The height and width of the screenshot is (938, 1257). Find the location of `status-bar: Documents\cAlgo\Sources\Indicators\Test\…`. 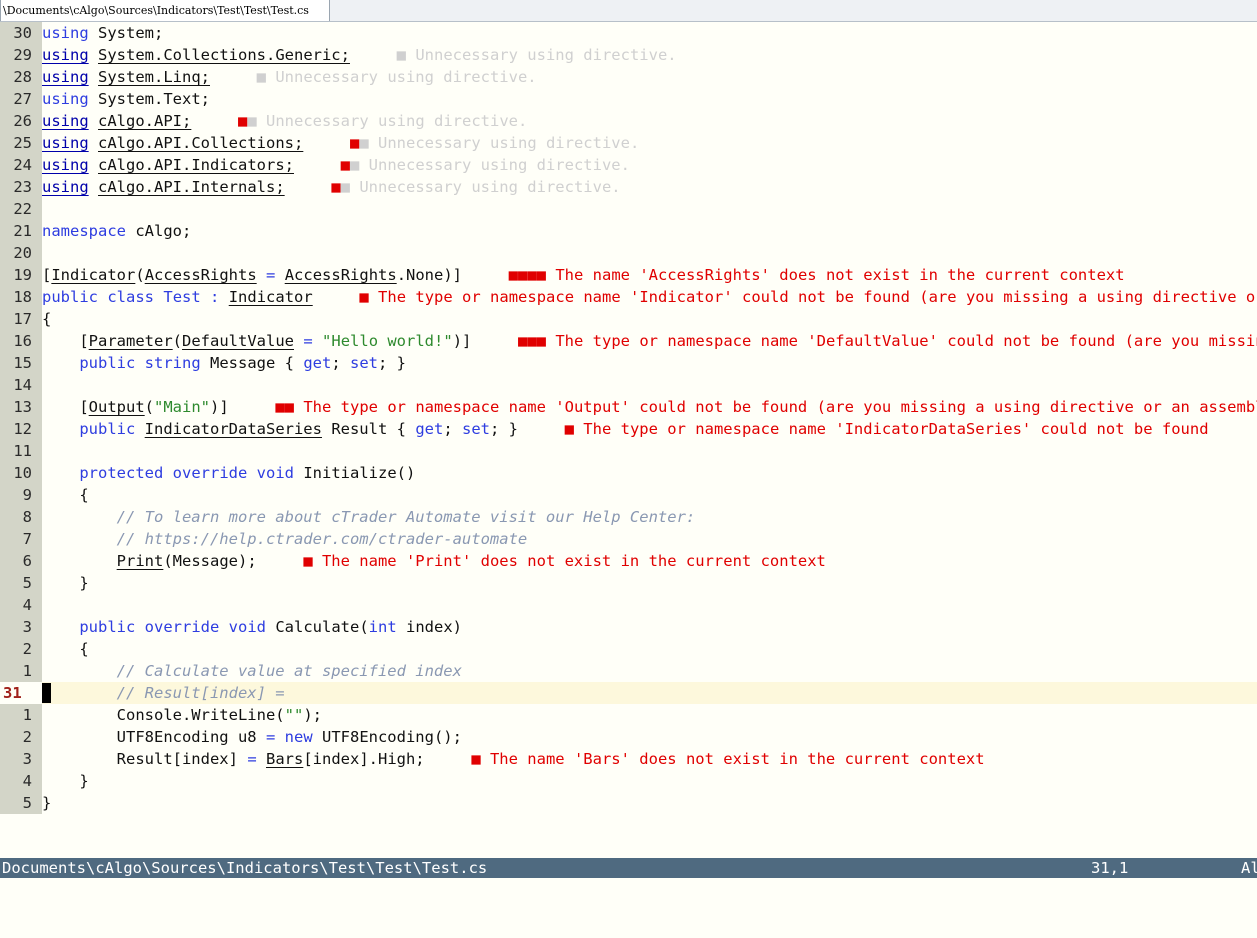

status-bar: Documents\cAlgo\Sources\Indicators\Test\… is located at coordinates (628, 868).